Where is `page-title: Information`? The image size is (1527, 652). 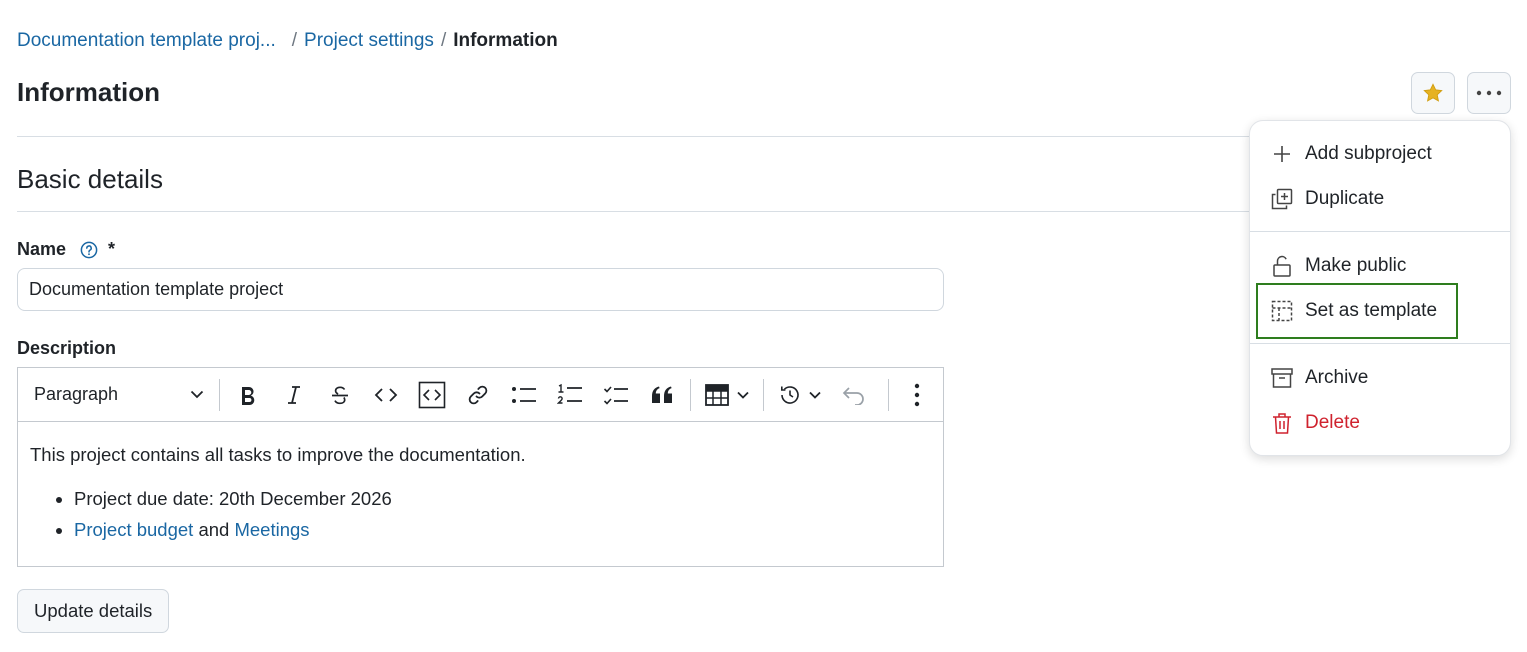 page-title: Information is located at coordinates (88, 92).